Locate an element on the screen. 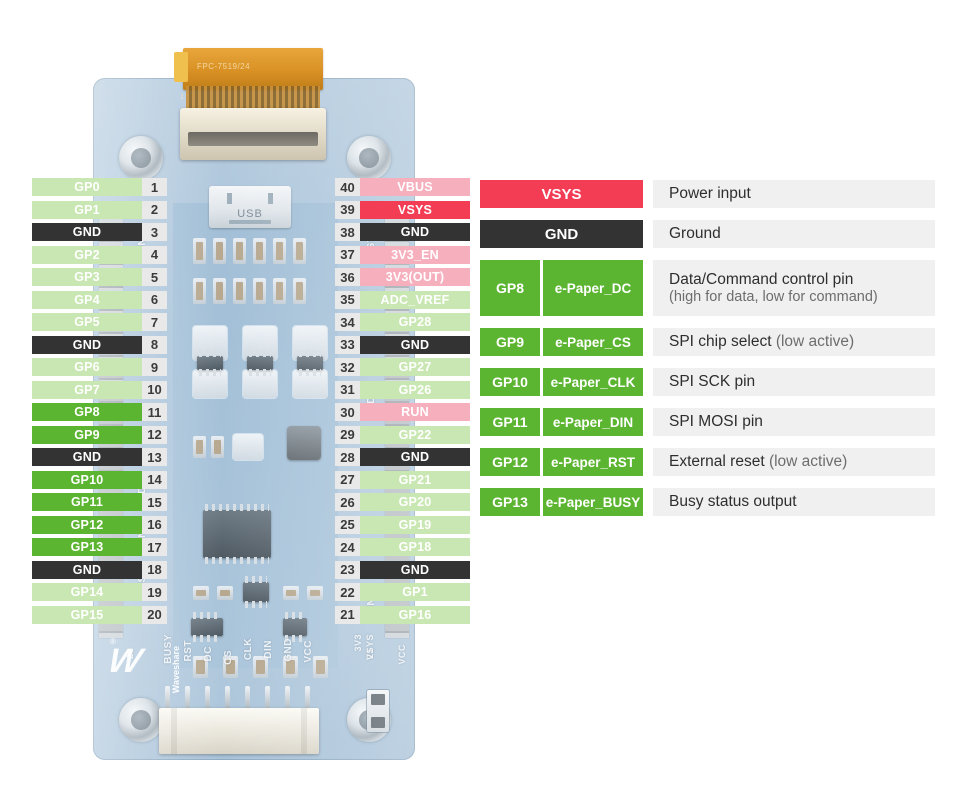 The image size is (960, 810). legend-function-chip: e-Paper_BUSY is located at coordinates (593, 502).